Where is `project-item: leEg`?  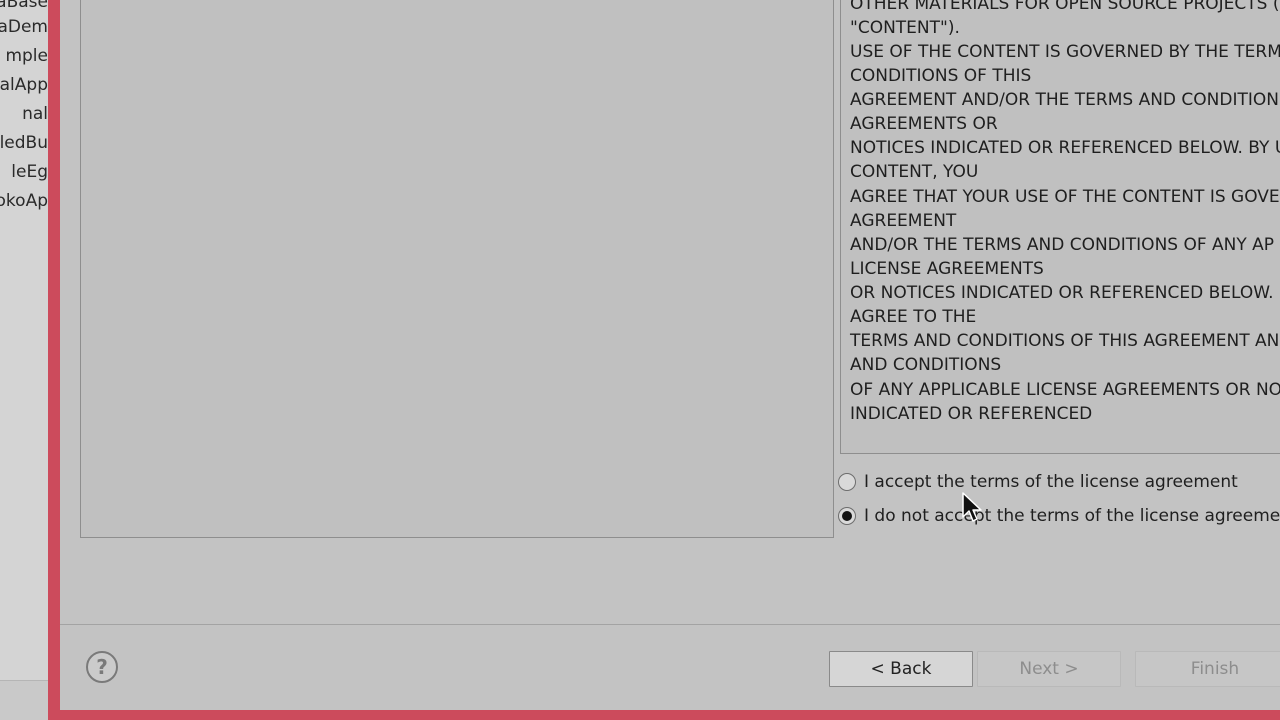 project-item: leEg is located at coordinates (24, 172).